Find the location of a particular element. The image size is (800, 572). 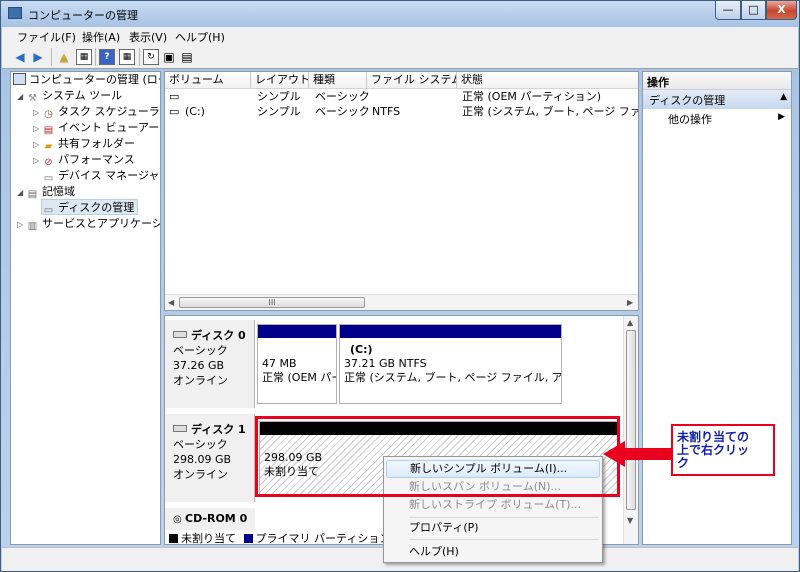

title-bar: コンピューターの管理 — □ X is located at coordinates (400, 14).